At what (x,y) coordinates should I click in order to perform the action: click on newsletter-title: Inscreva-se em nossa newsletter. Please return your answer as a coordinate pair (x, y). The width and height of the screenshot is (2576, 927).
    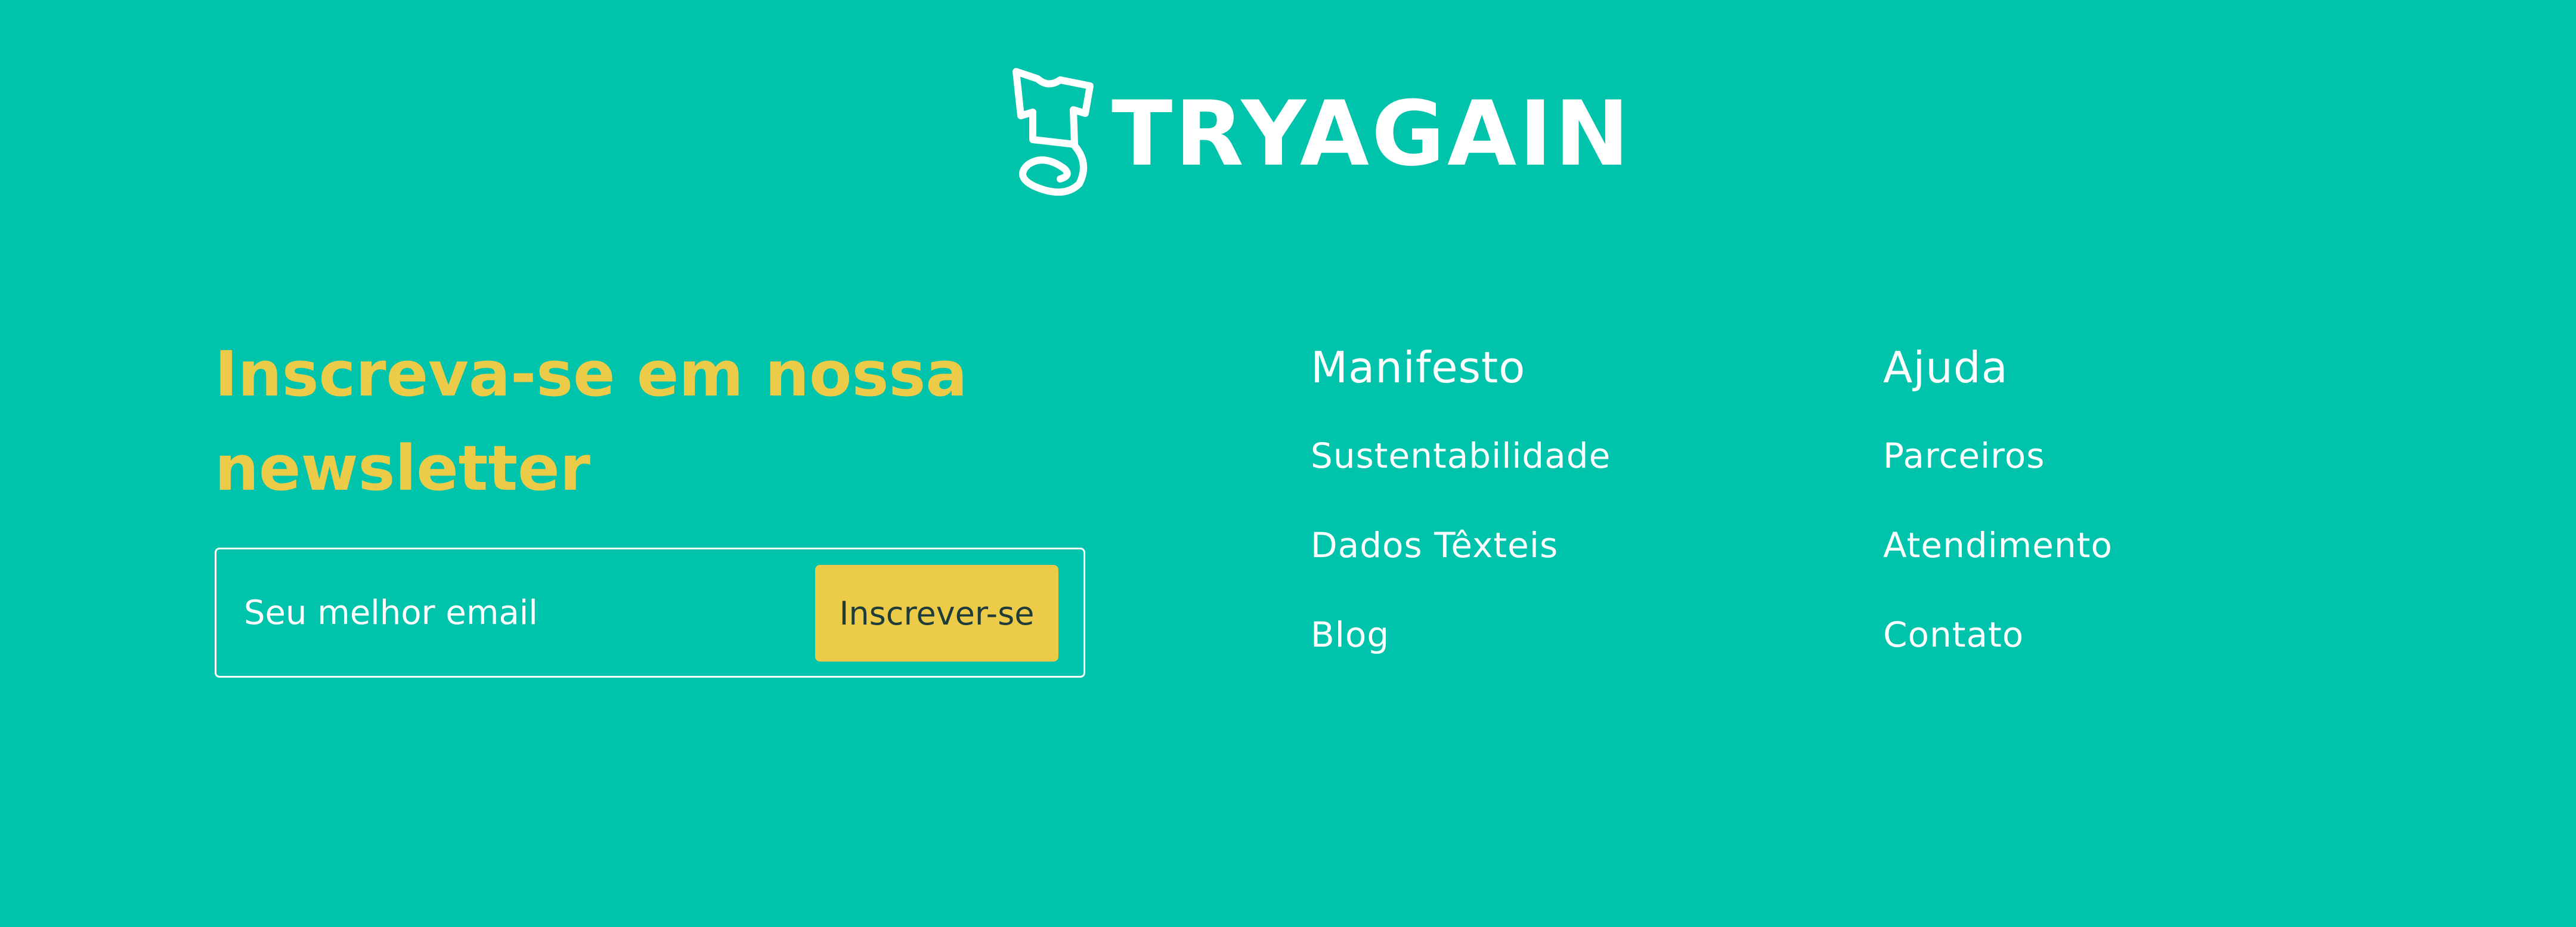
    Looking at the image, I should click on (592, 422).